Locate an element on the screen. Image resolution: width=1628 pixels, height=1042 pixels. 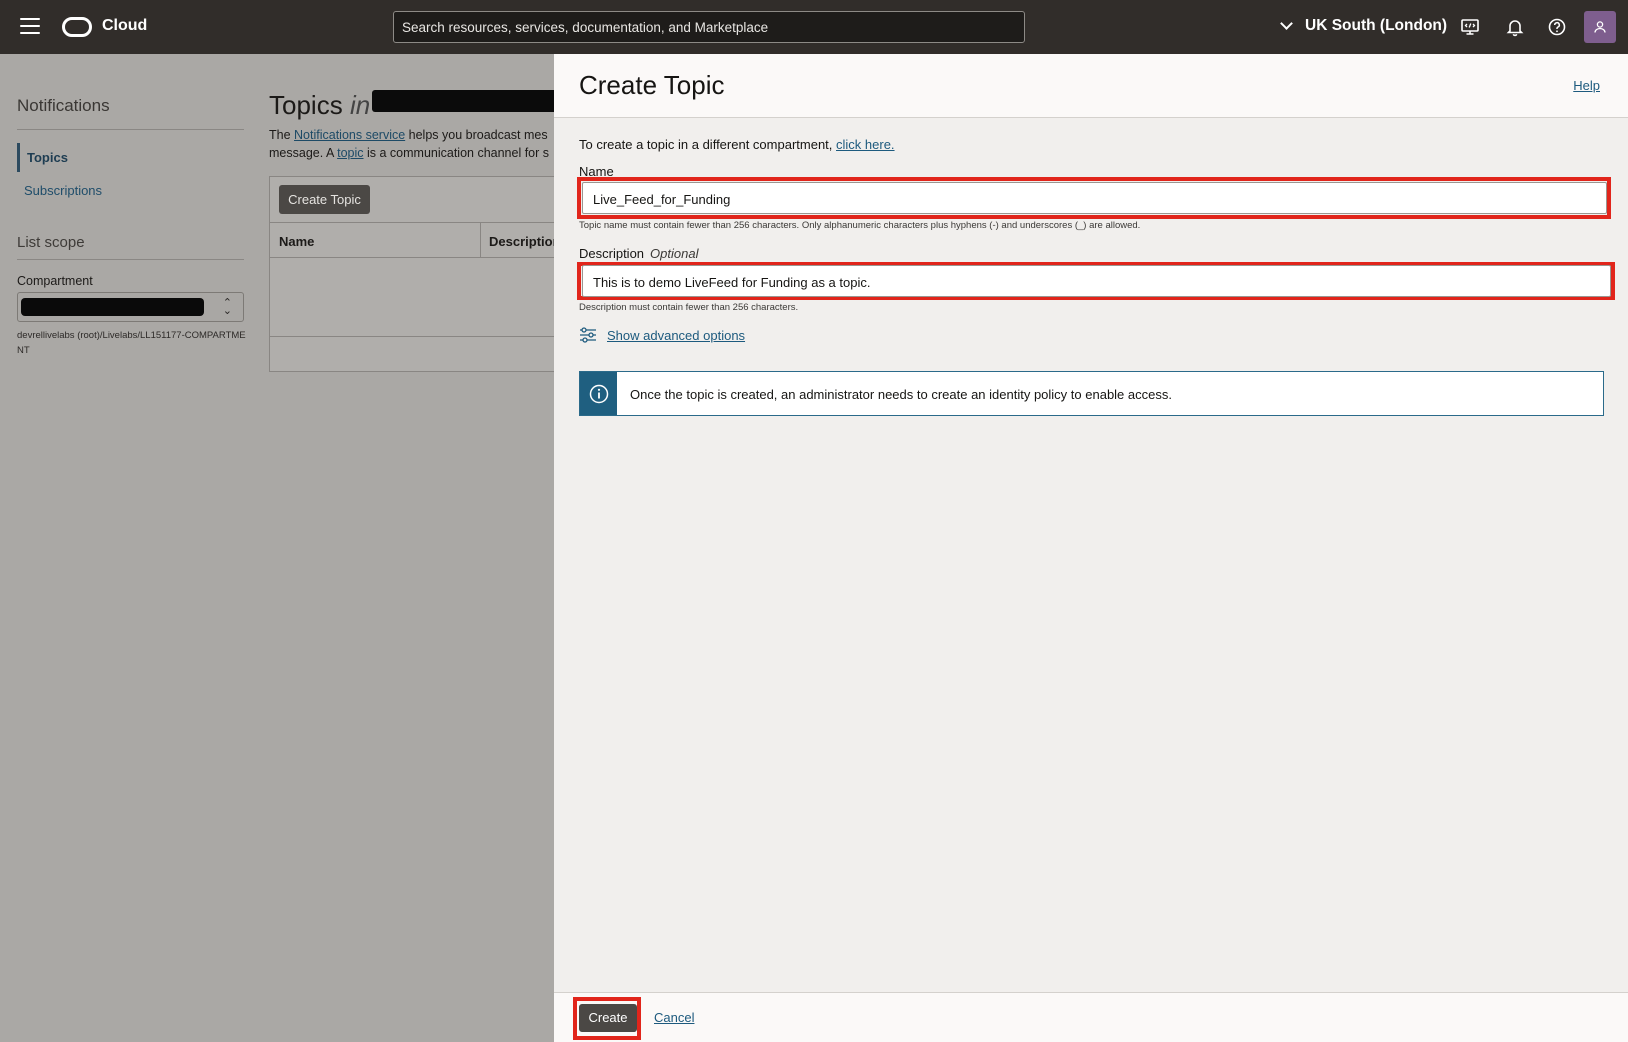
notifications-service-link: Notifications service is located at coordinates (349, 135).